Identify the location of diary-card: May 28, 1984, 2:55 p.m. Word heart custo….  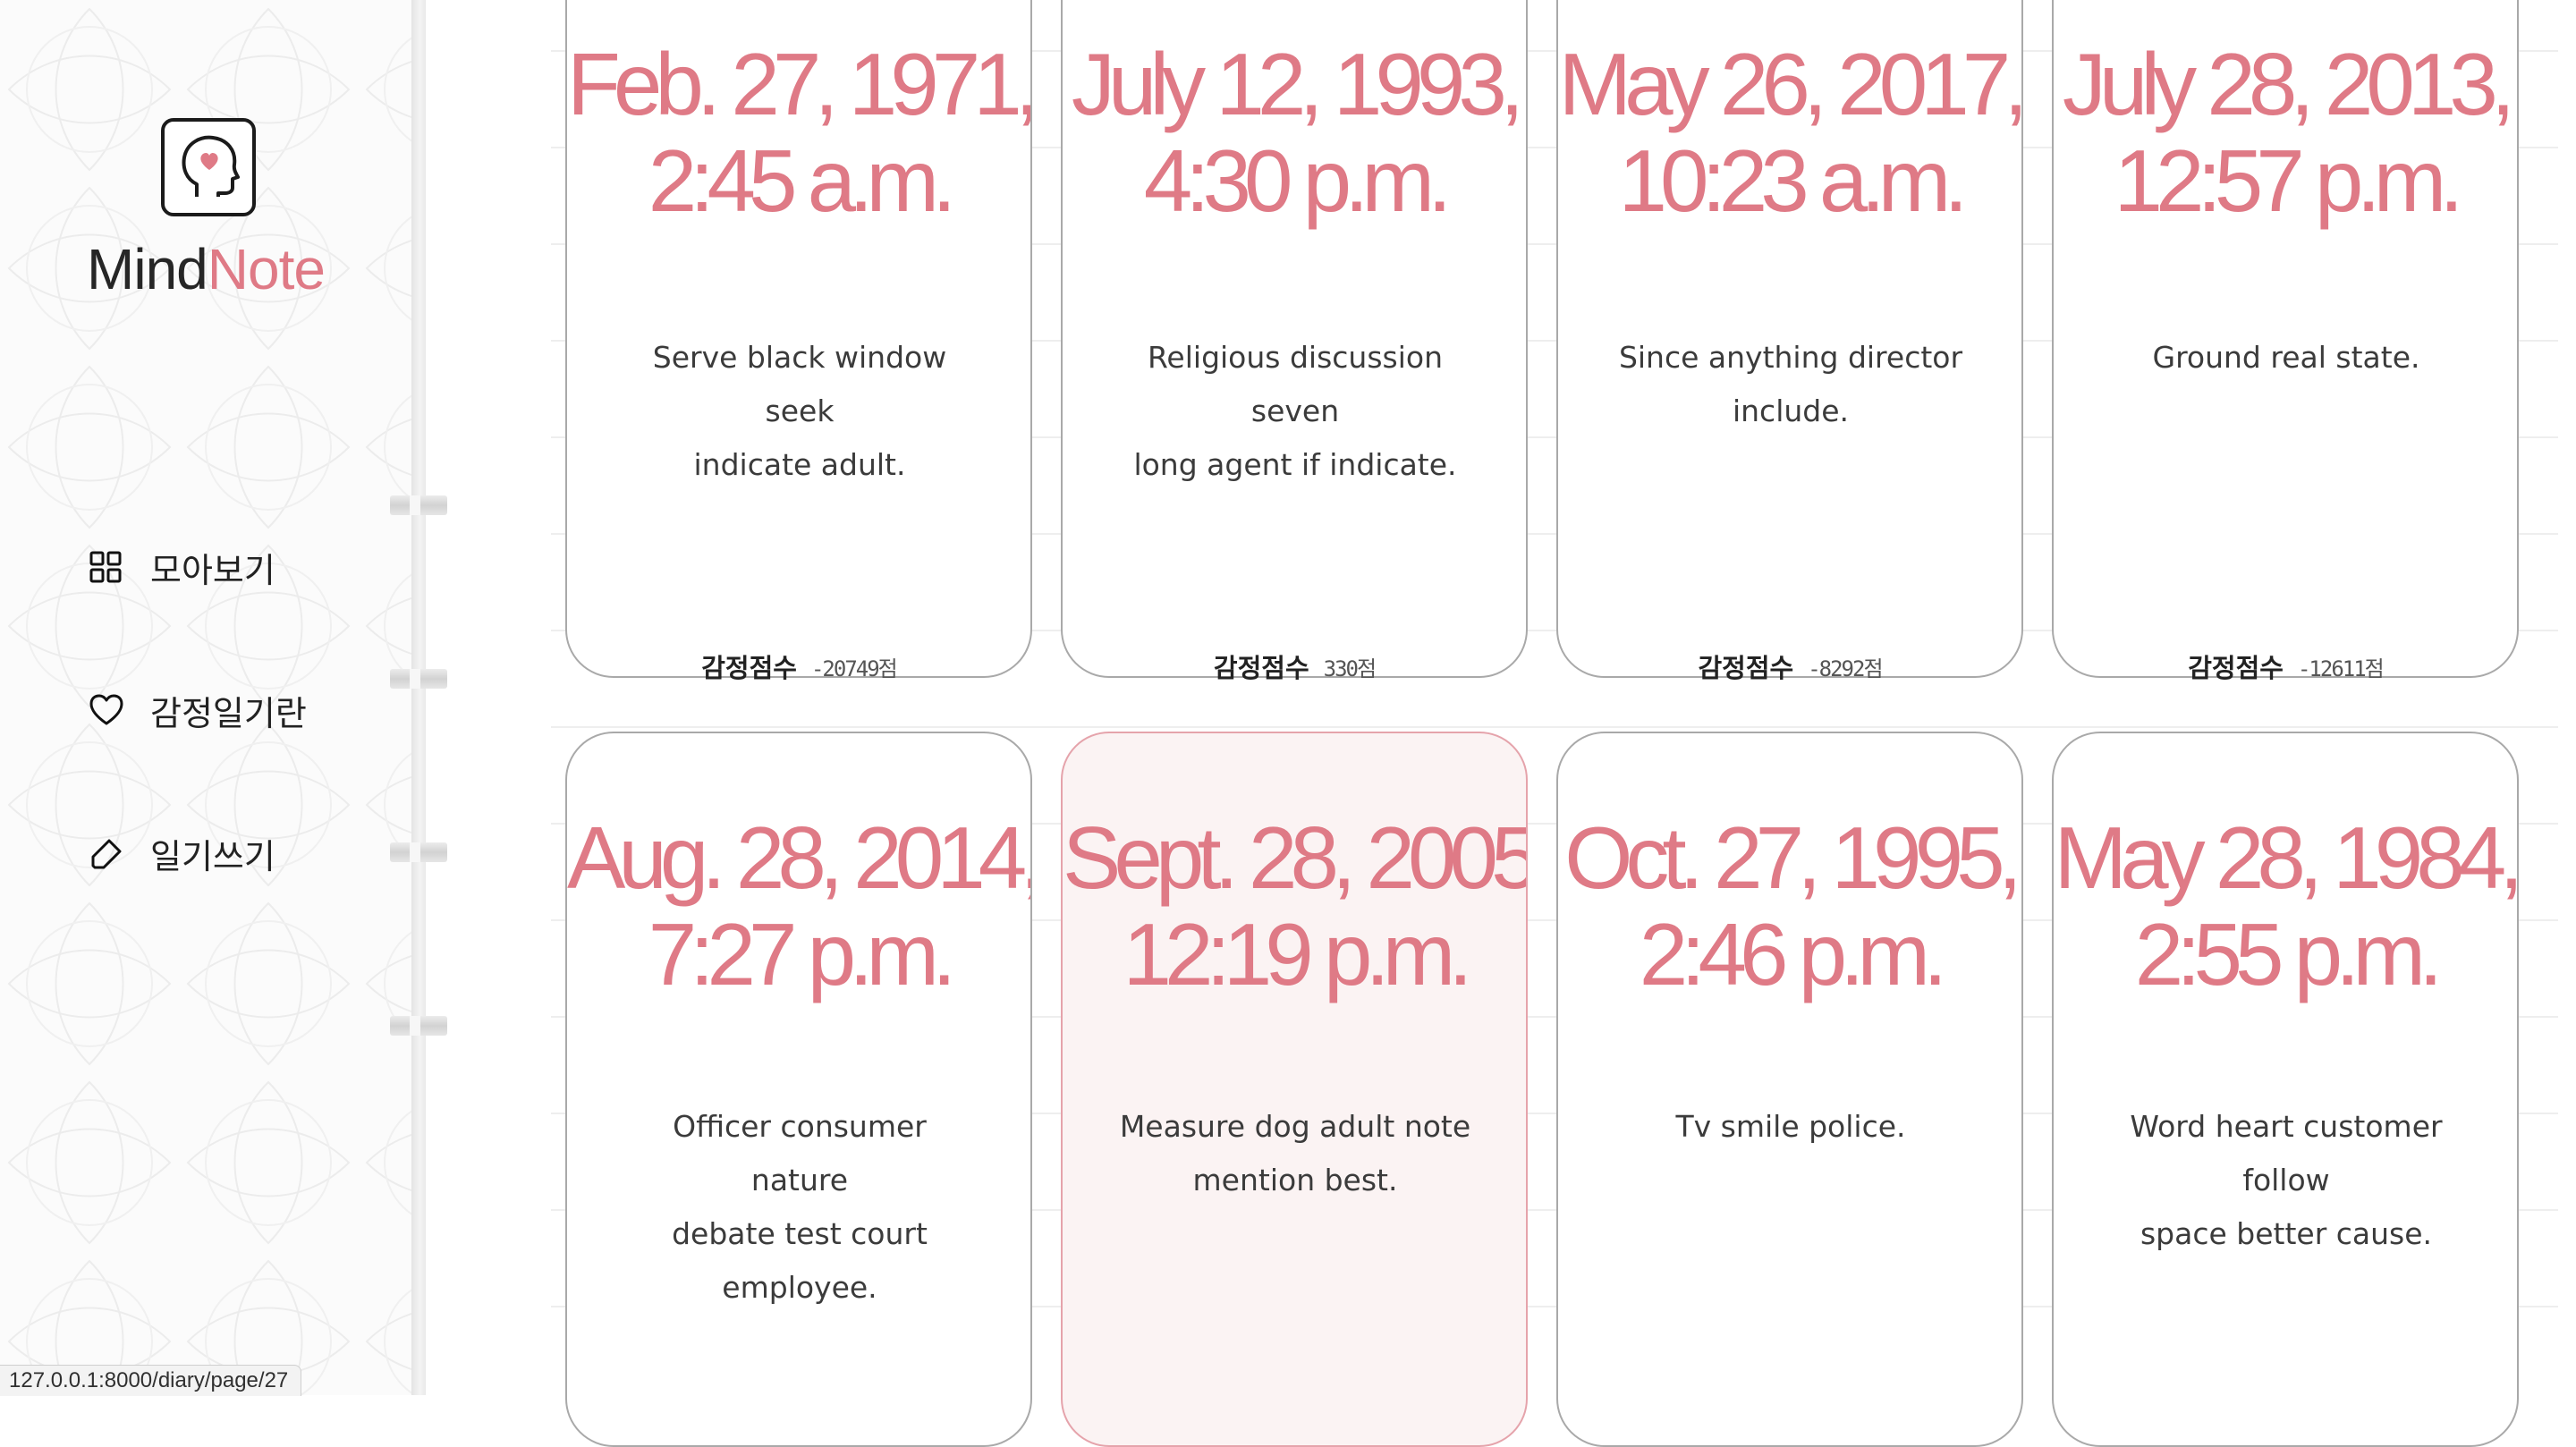
(2285, 1089).